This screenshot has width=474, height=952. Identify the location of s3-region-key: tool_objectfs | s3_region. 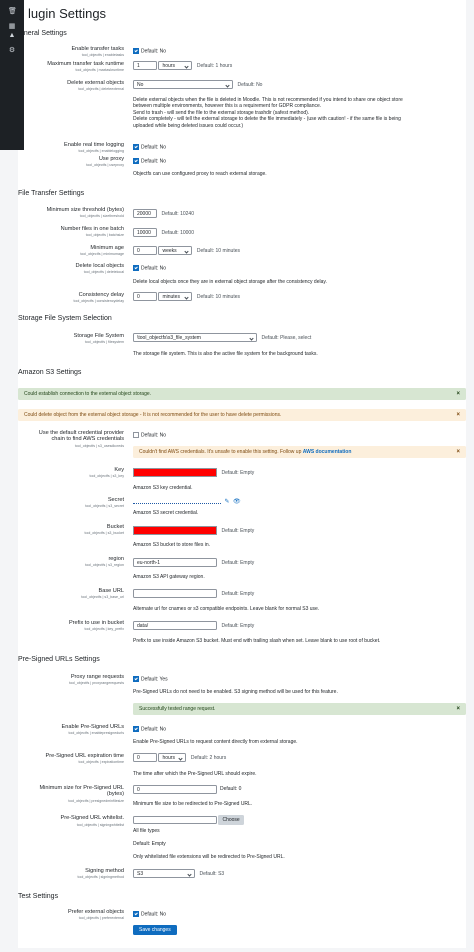
(104, 564).